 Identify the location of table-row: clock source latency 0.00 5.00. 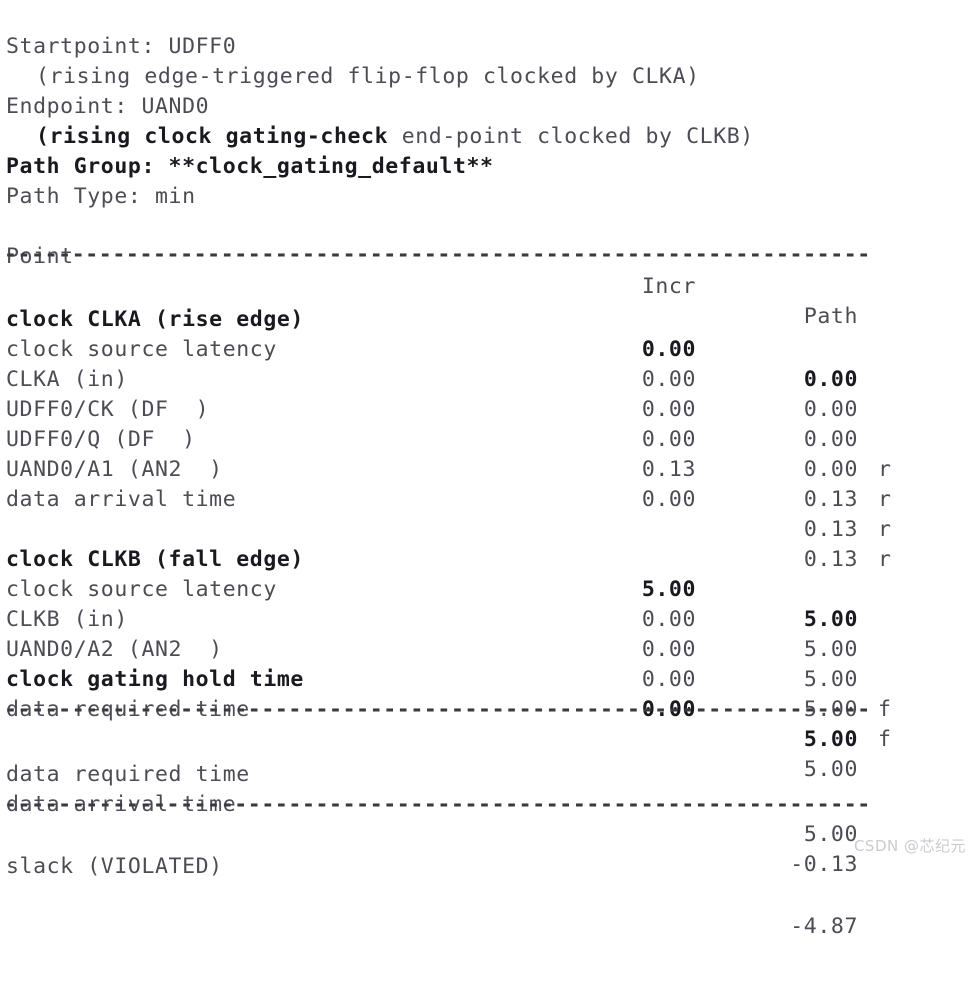
(487, 603).